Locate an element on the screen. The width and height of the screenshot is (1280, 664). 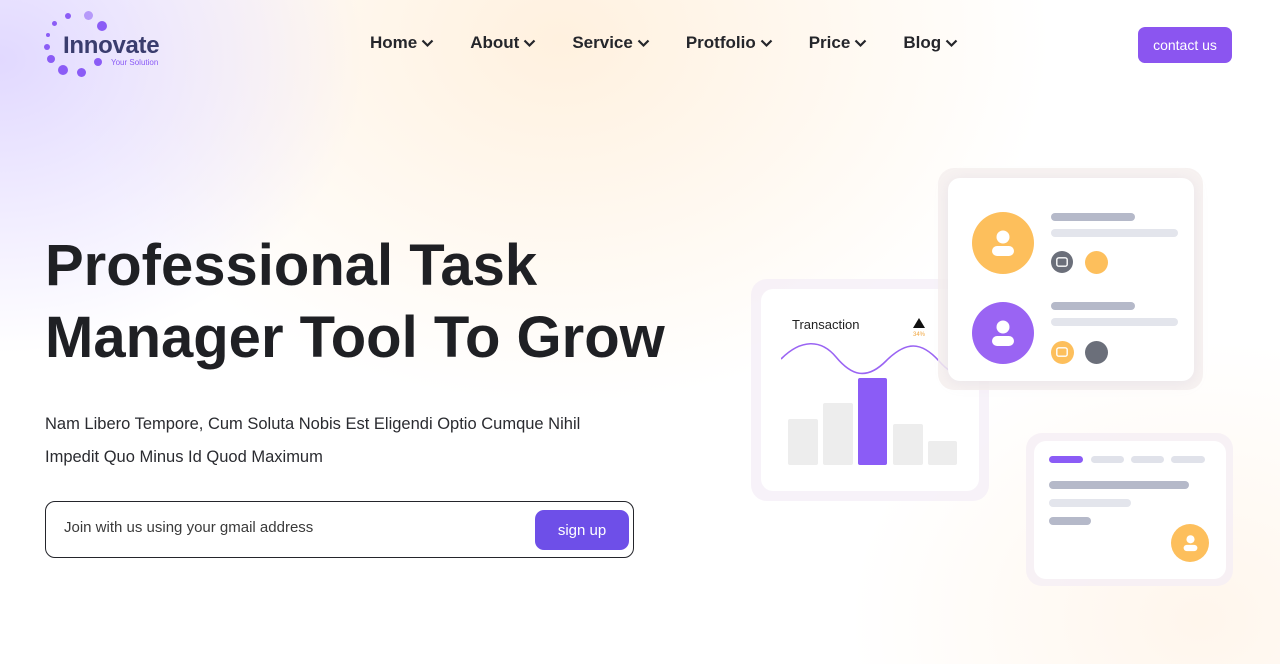
nav-item-portfolio: Protfolio is located at coordinates (729, 43).